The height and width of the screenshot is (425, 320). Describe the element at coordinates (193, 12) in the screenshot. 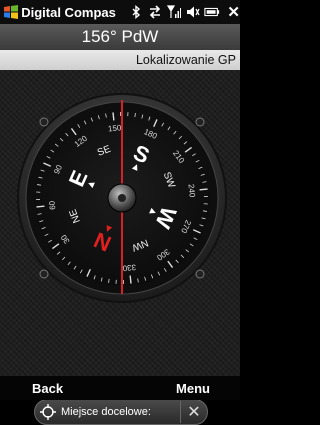

I see `volume-icon` at that location.